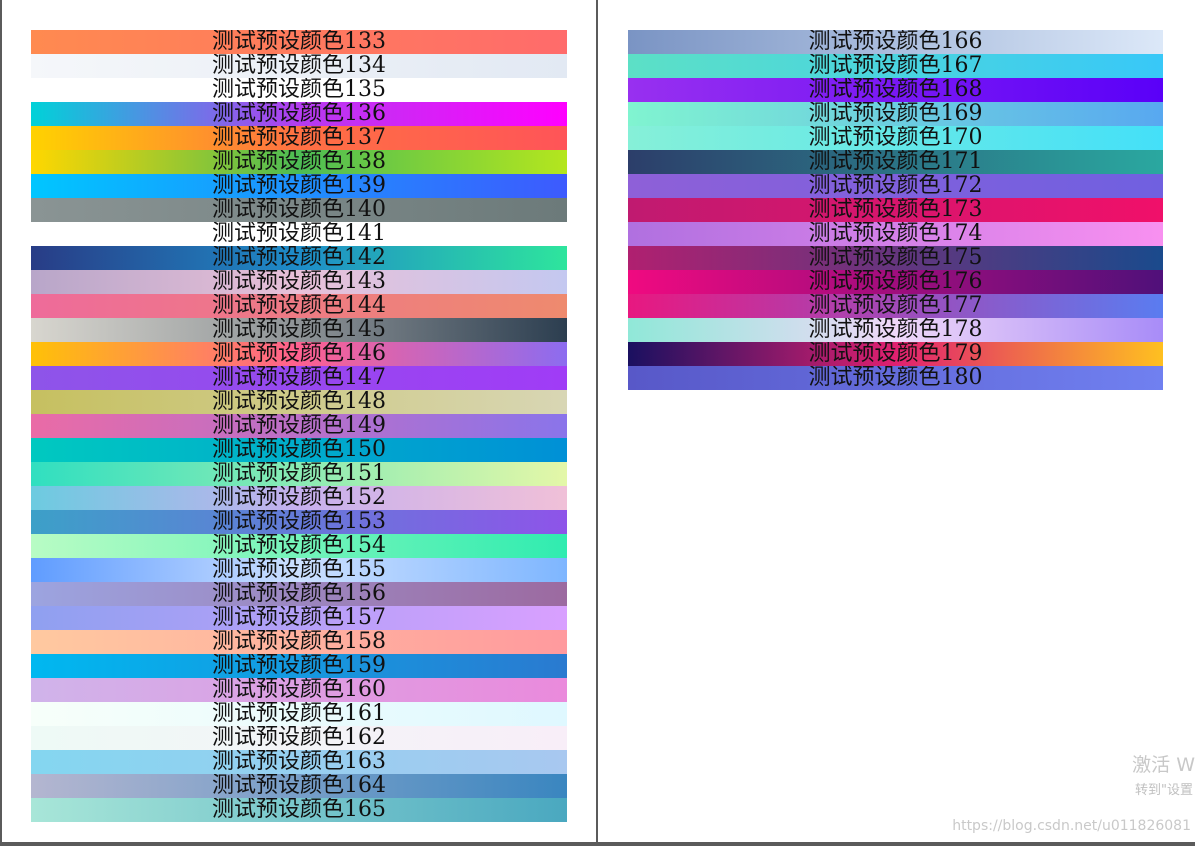  Describe the element at coordinates (299, 474) in the screenshot. I see `gradient-band: 测试预设颜色151` at that location.